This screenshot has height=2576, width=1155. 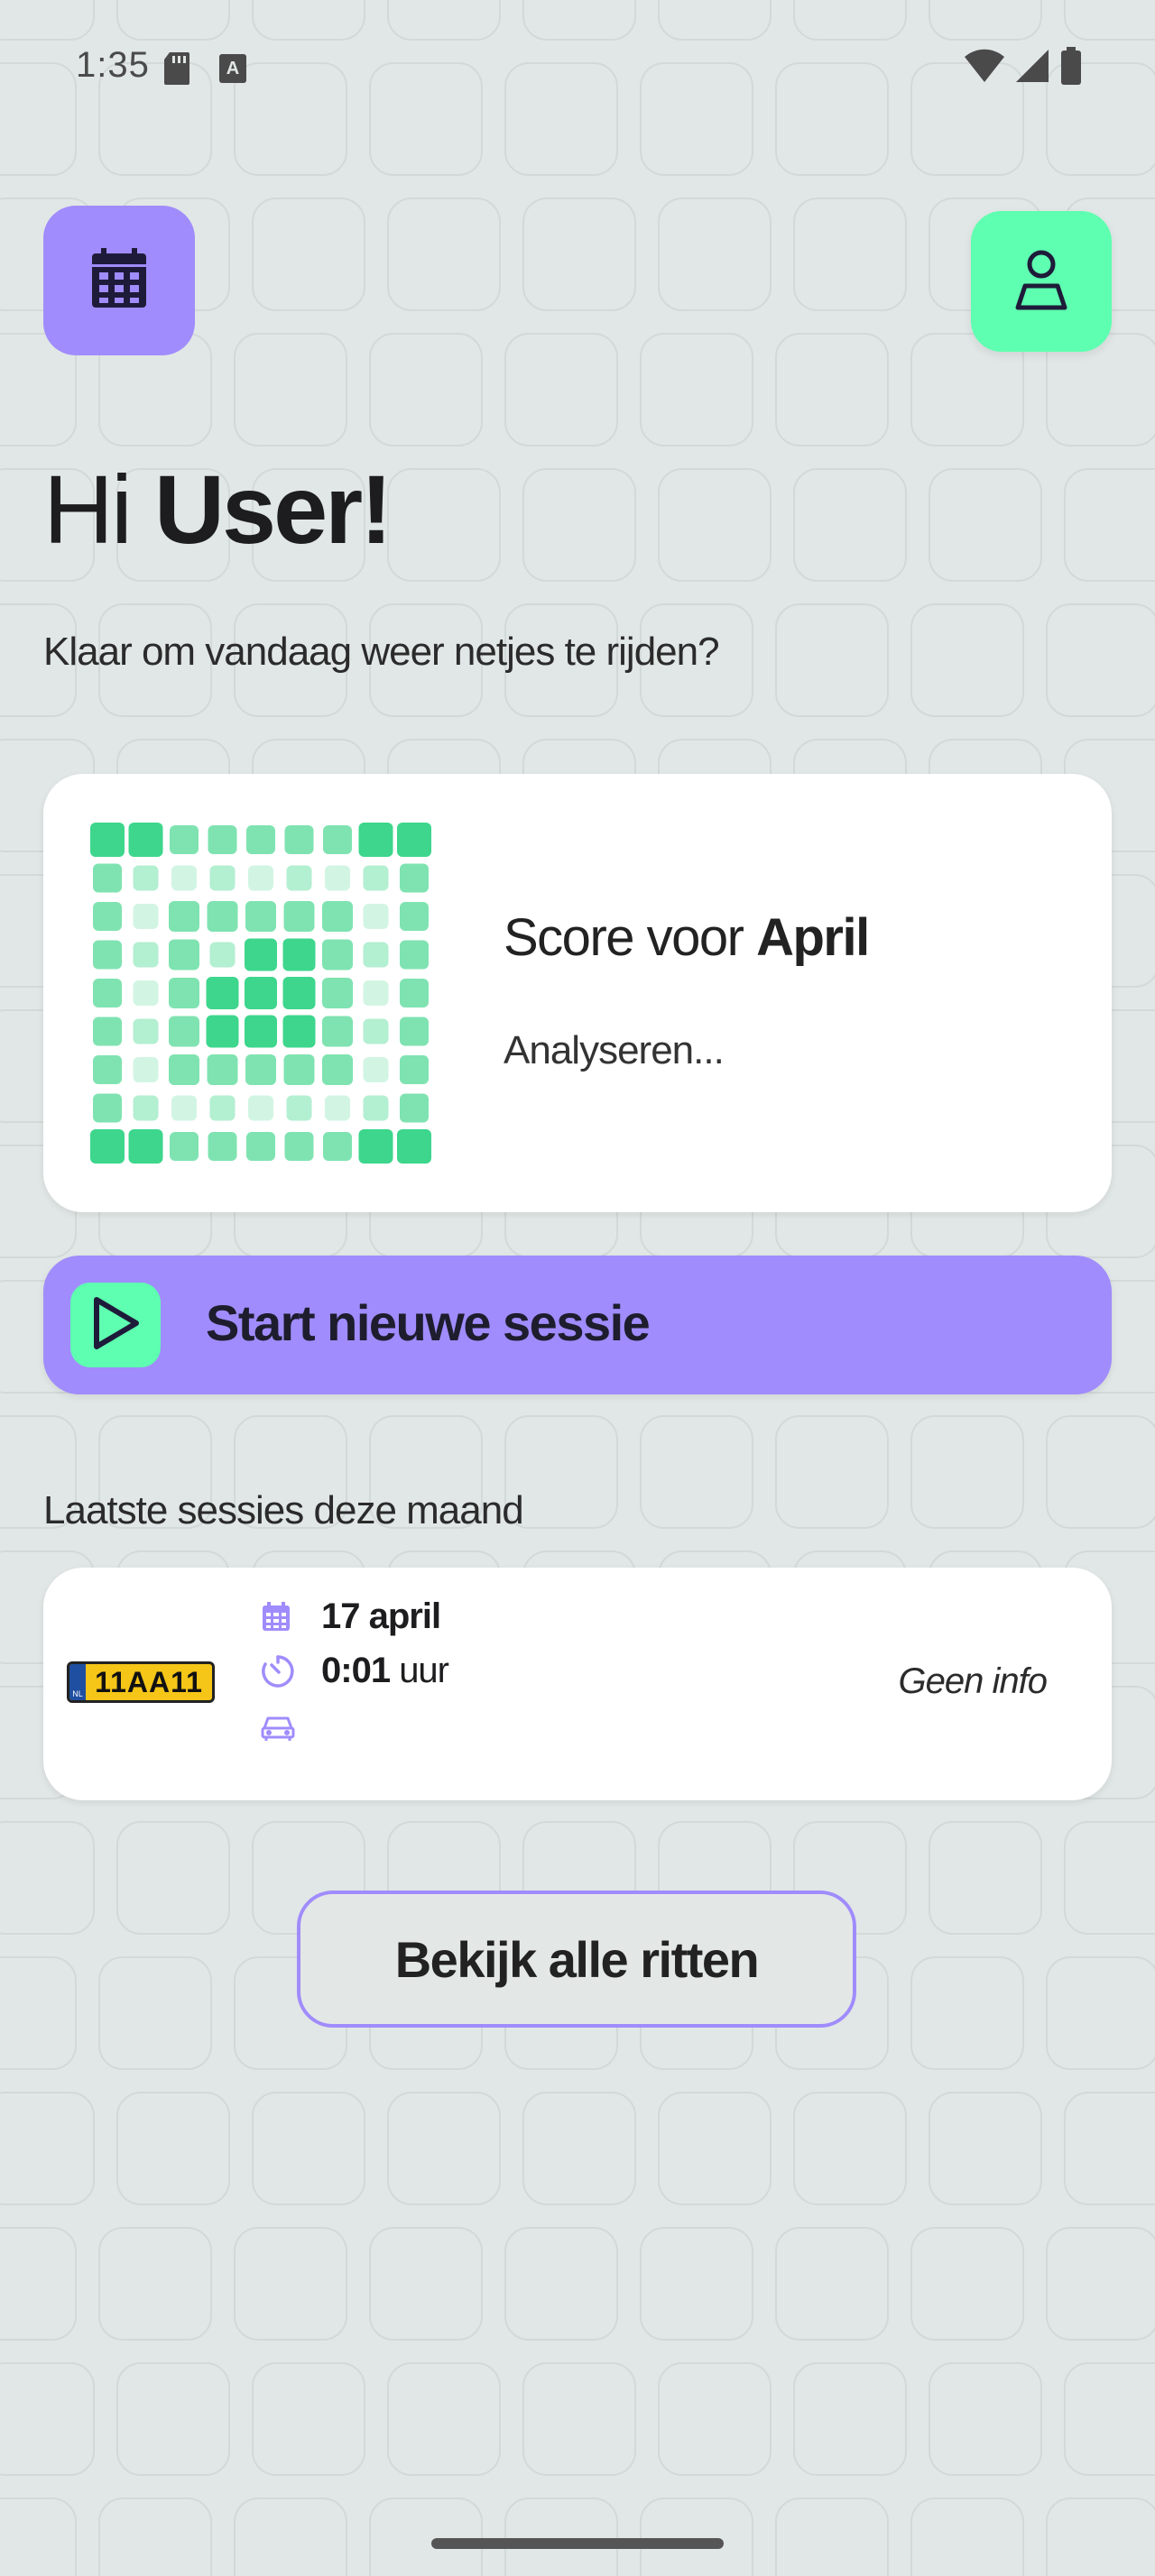 What do you see at coordinates (77, 1682) in the screenshot?
I see `plate-country-strip: NL` at bounding box center [77, 1682].